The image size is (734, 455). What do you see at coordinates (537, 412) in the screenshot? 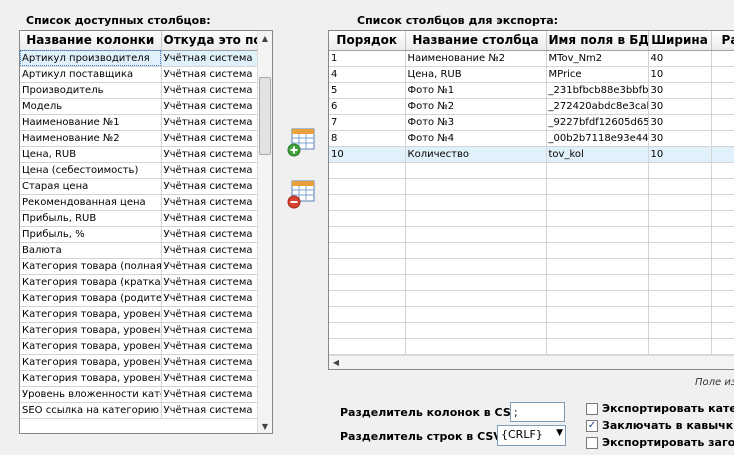
I see `column-separator-input` at bounding box center [537, 412].